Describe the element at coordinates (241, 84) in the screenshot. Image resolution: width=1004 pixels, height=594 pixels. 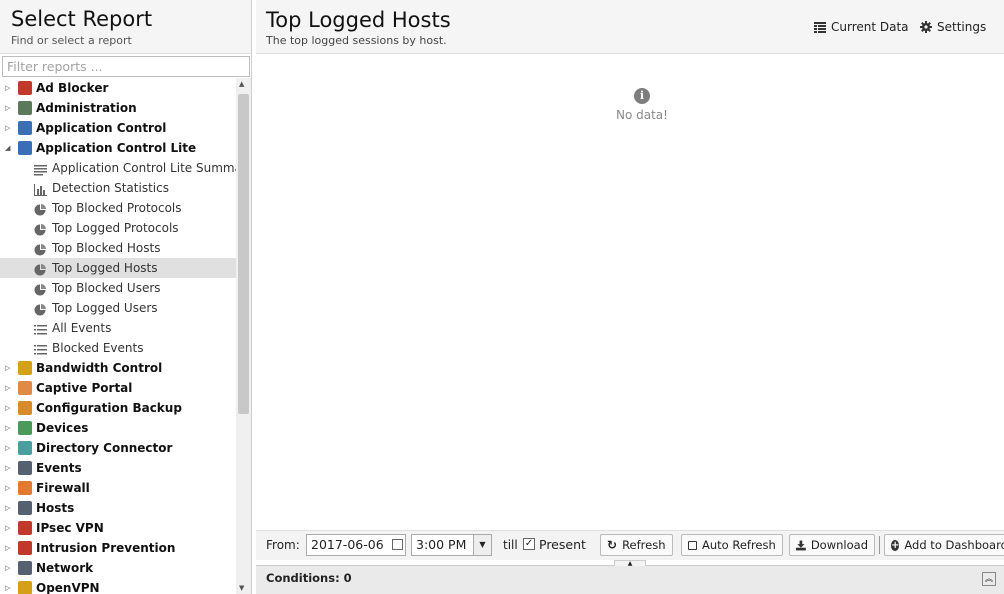
I see `scroll-up-icon: ▲` at that location.